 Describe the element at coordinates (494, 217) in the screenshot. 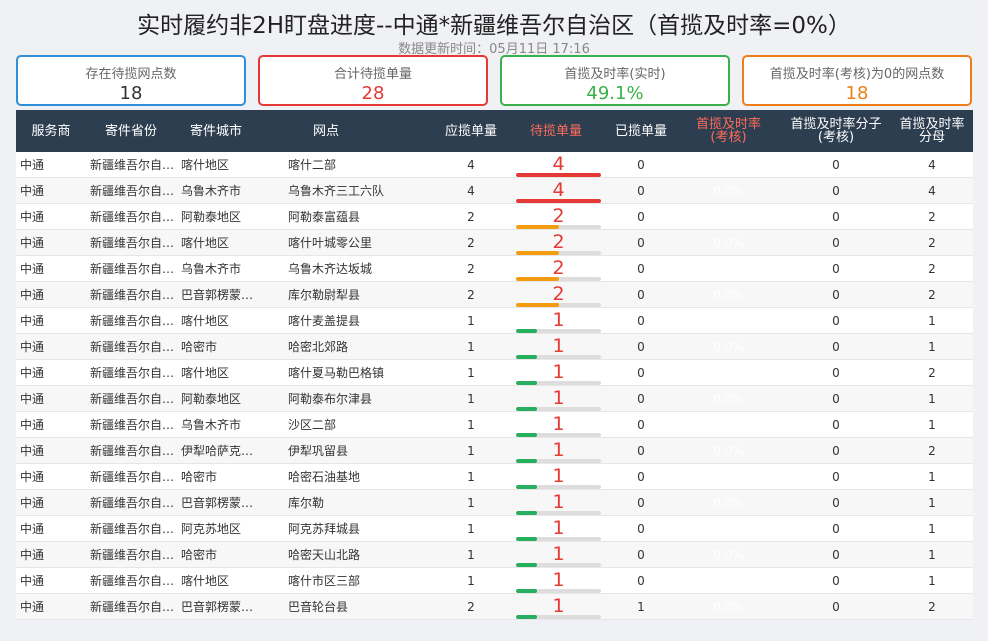

I see `table-row: 中通 新疆维吾尔自… 阿勒泰地区 阿勒泰富蕴县 2 2 0 0.0% 0 2` at that location.